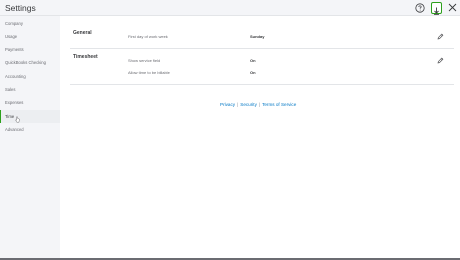 Image resolution: width=460 pixels, height=260 pixels. What do you see at coordinates (30, 36) in the screenshot?
I see `sidebar-item-usage: Usage` at bounding box center [30, 36].